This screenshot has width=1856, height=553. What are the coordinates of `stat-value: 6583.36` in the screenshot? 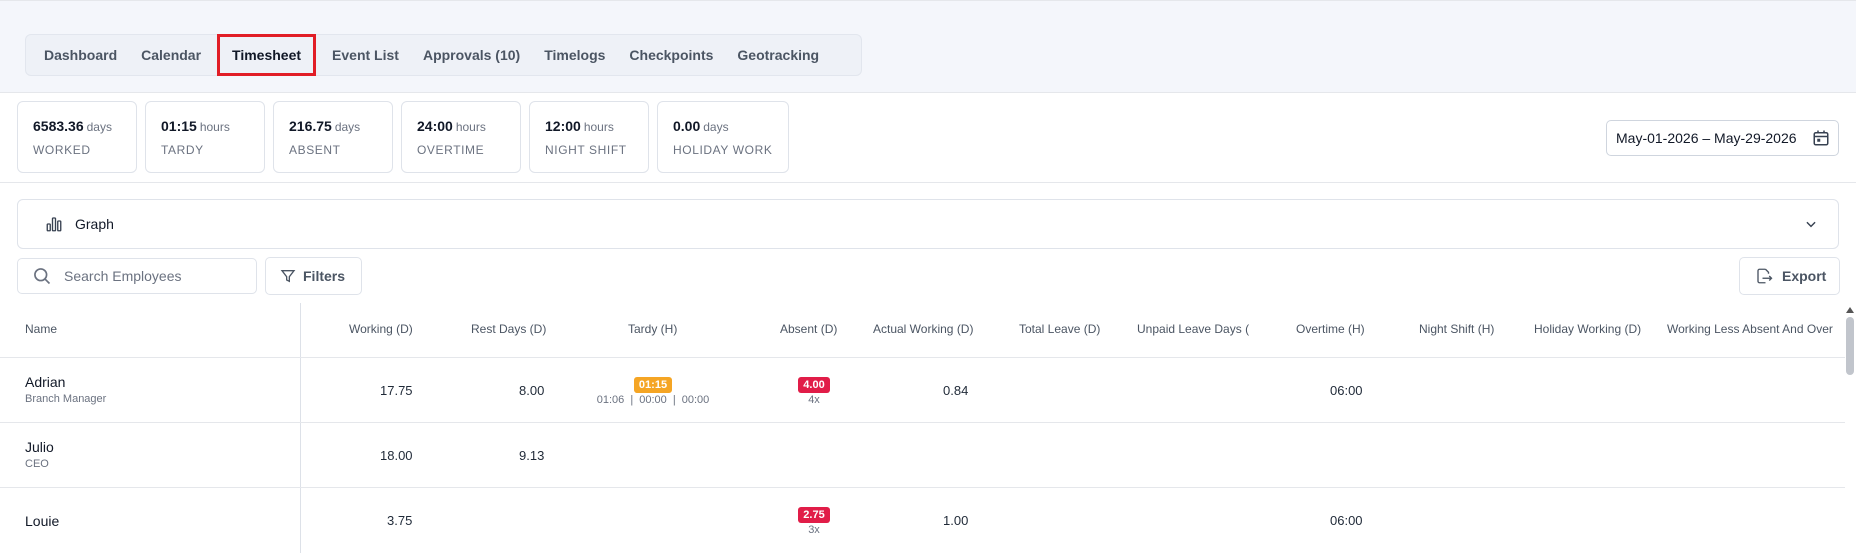 It's located at (58, 126).